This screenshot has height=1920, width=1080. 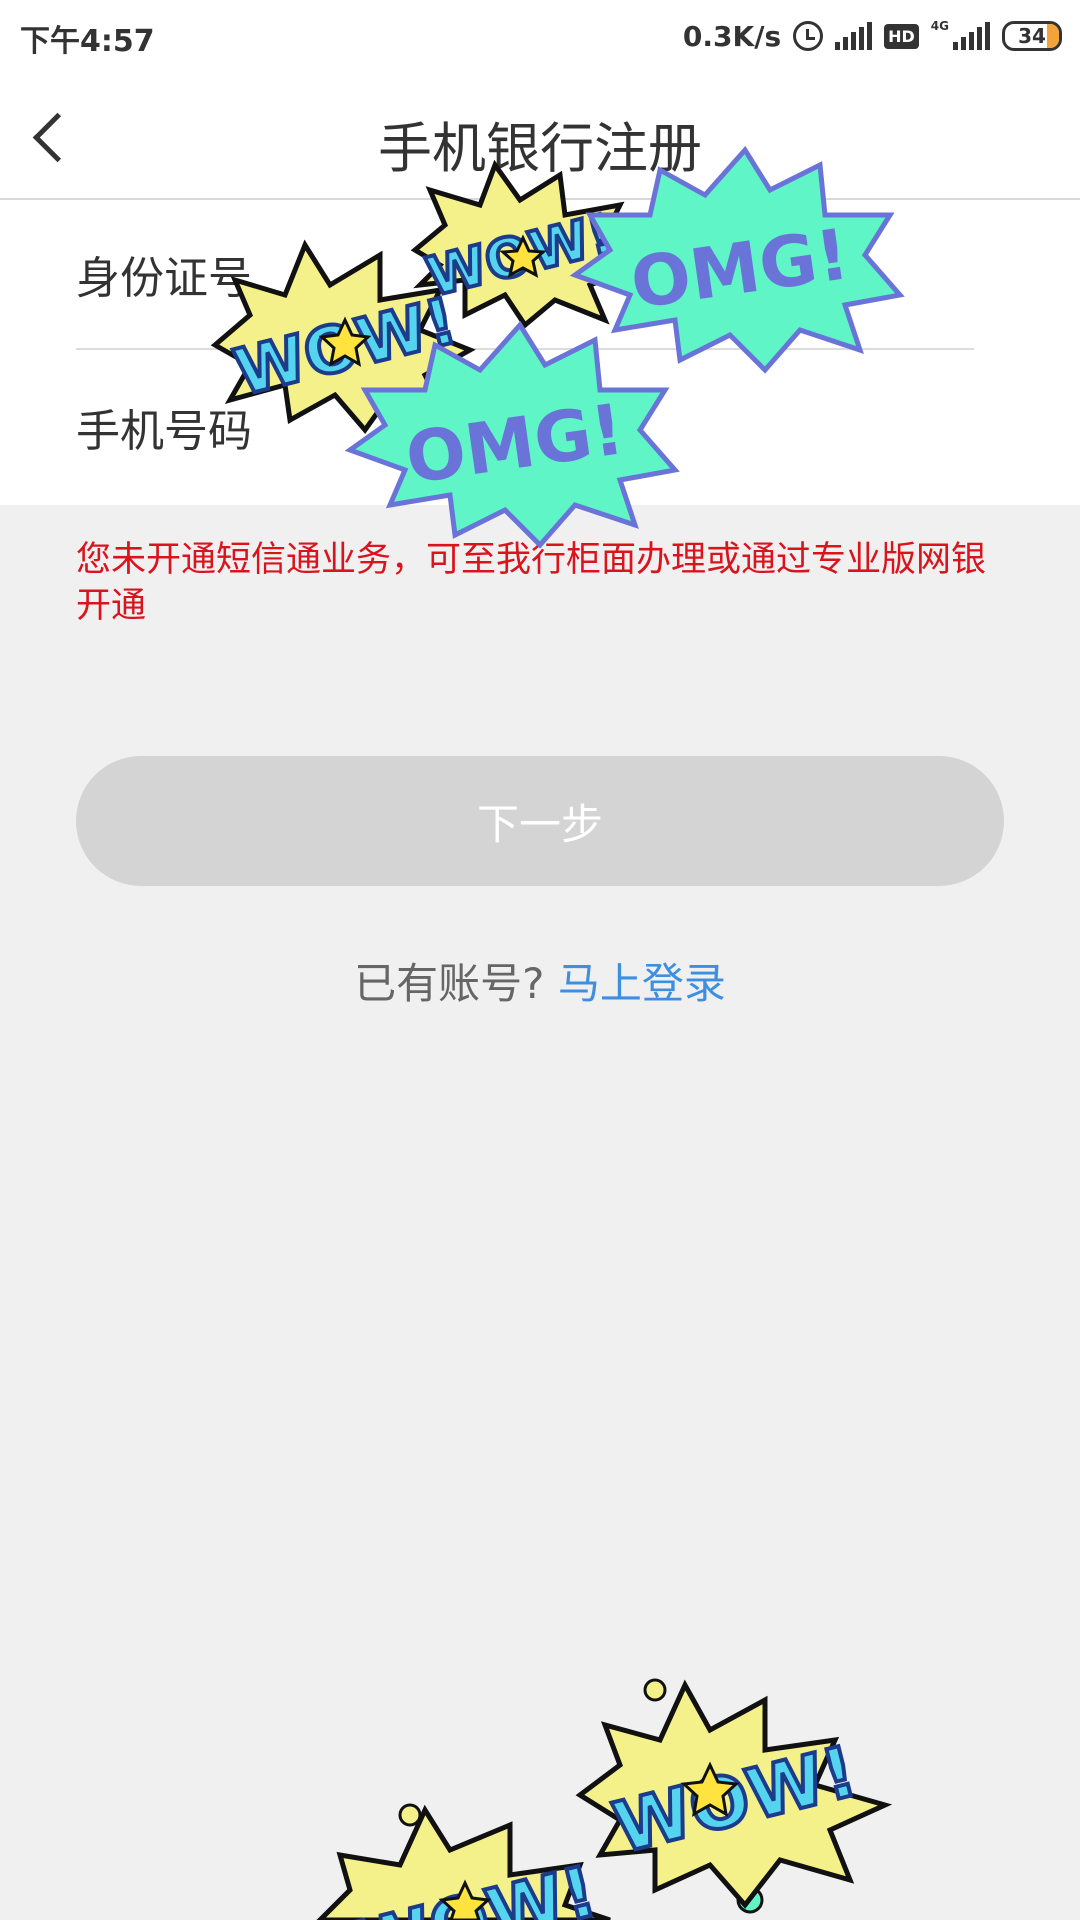 I want to click on alarm-icon, so click(x=808, y=36).